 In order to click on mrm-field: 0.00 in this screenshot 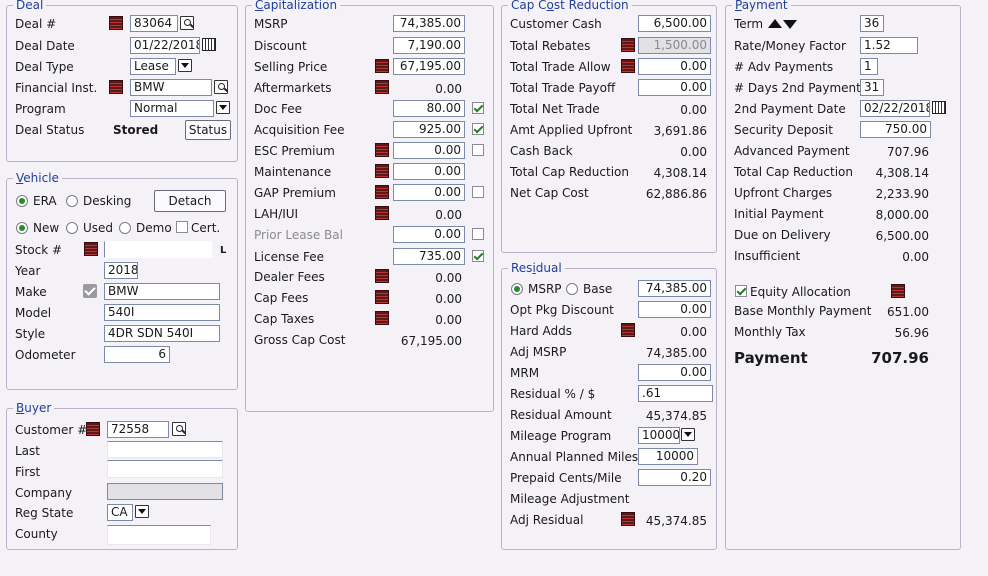, I will do `click(674, 372)`.